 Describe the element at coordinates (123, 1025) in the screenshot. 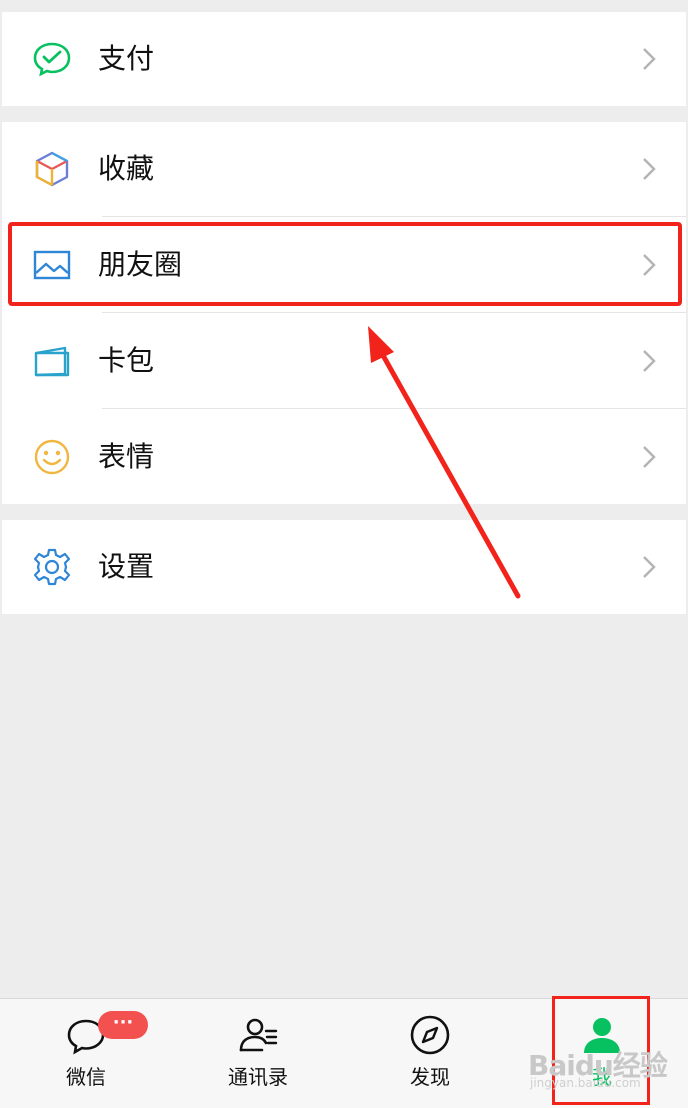

I see `unread-badge: ···` at that location.